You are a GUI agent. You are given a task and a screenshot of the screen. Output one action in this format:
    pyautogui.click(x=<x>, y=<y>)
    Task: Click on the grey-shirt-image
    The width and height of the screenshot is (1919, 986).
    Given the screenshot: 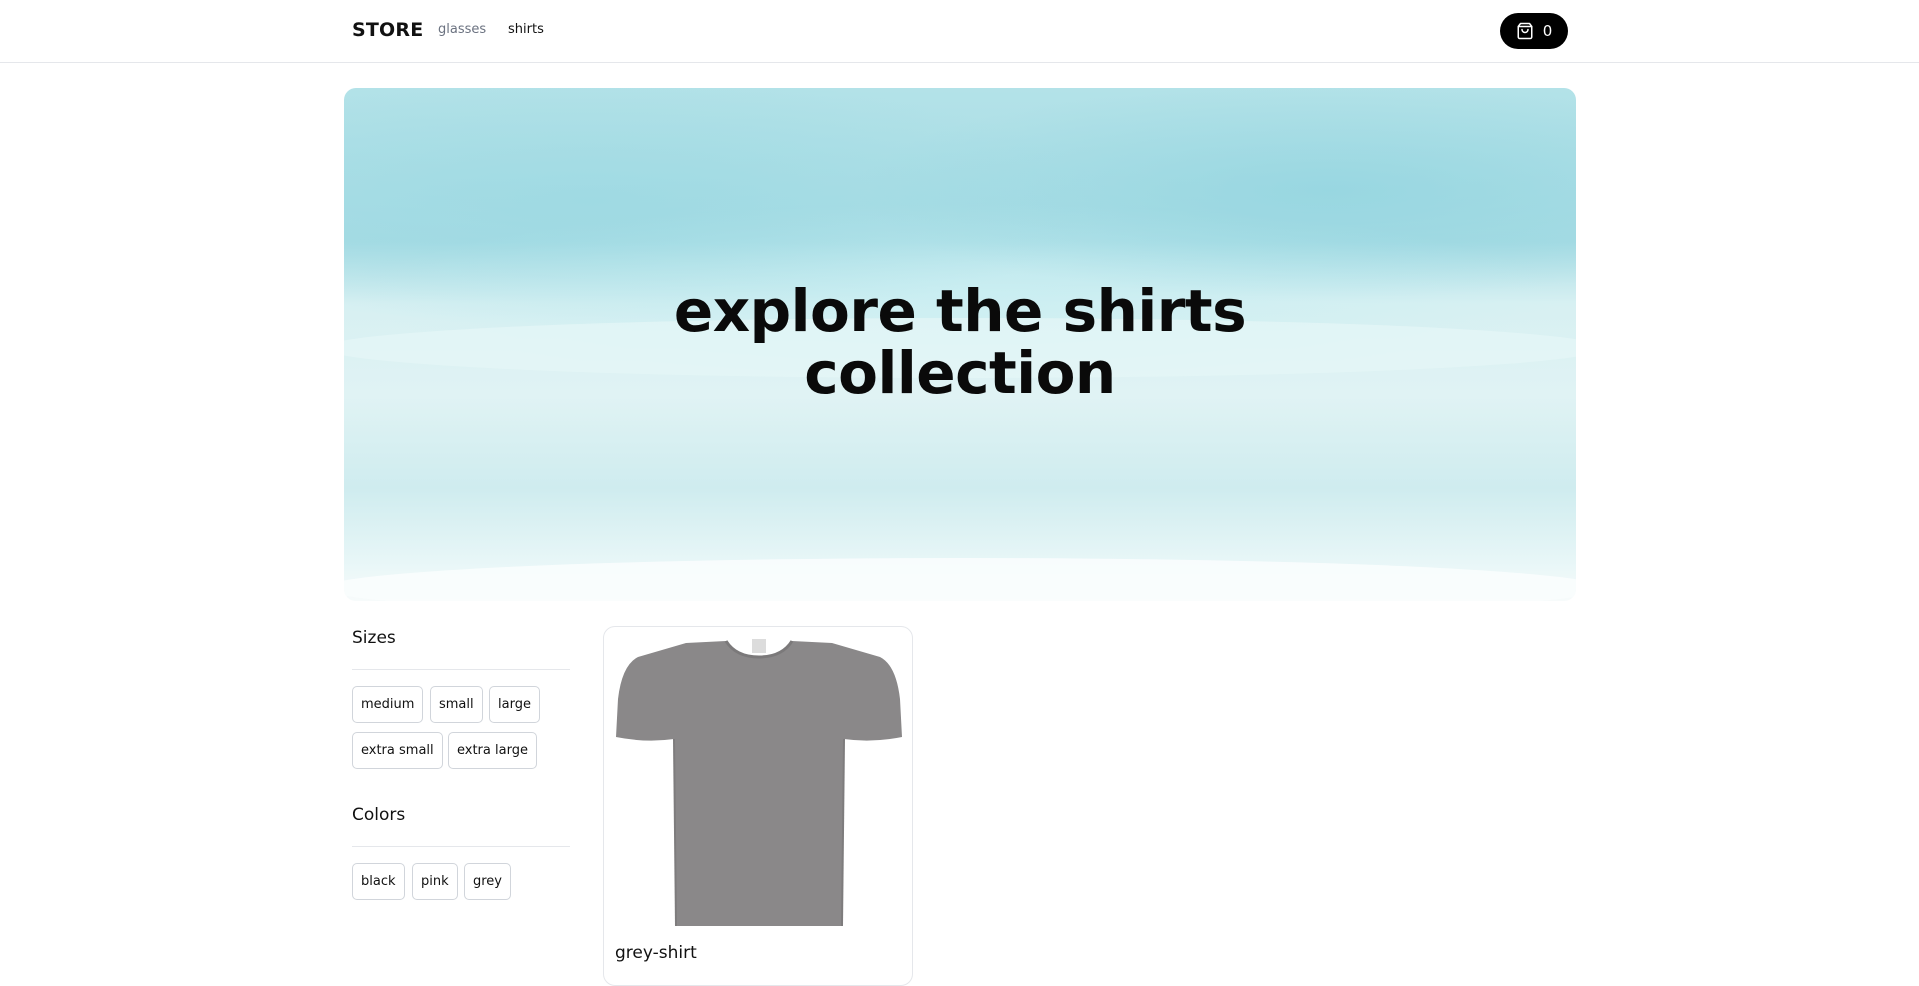 What is the action you would take?
    pyautogui.click(x=759, y=782)
    